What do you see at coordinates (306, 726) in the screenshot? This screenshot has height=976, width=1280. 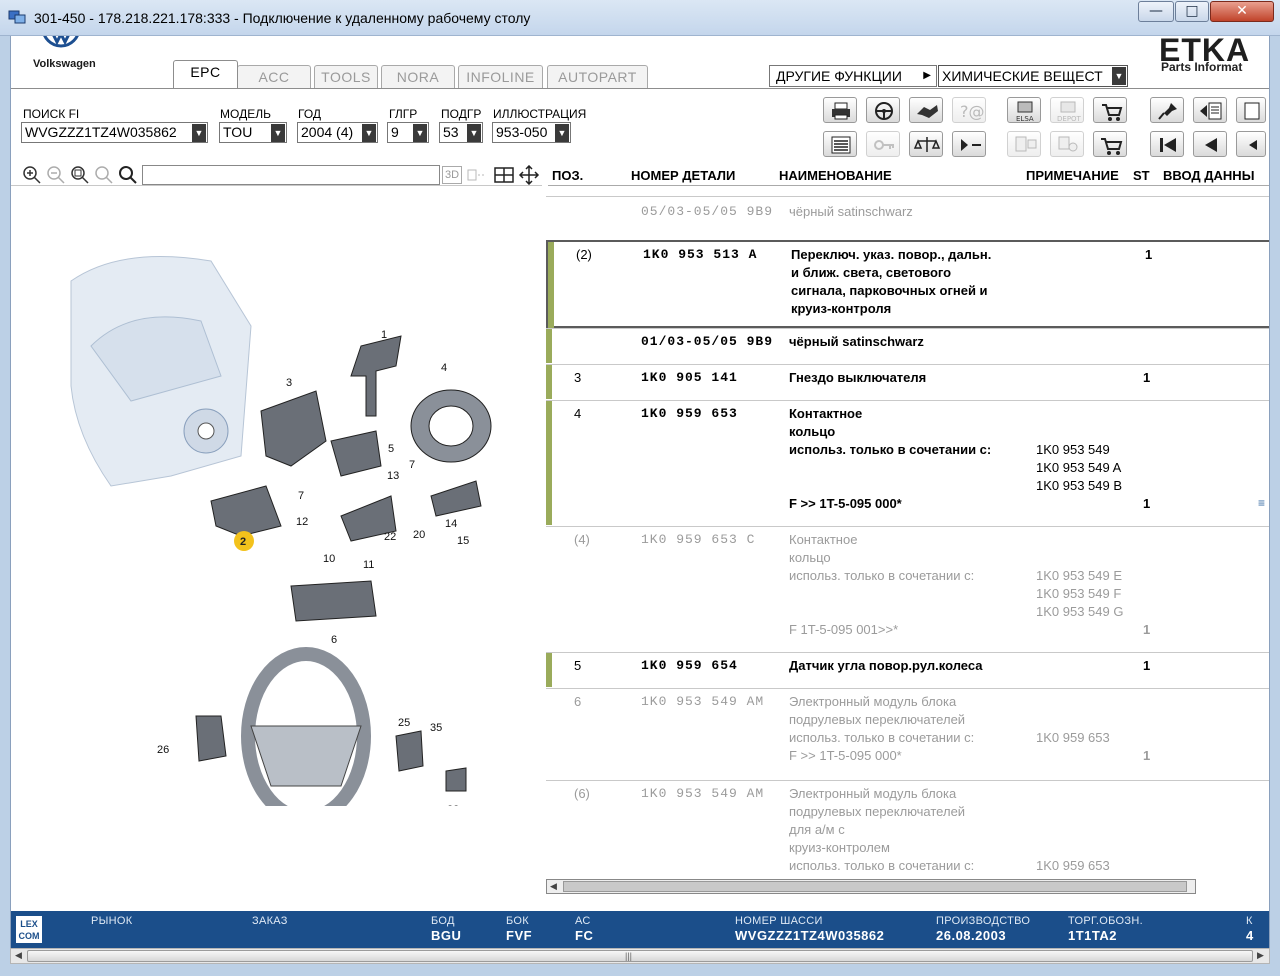 I see `steering-wheel-drawing` at bounding box center [306, 726].